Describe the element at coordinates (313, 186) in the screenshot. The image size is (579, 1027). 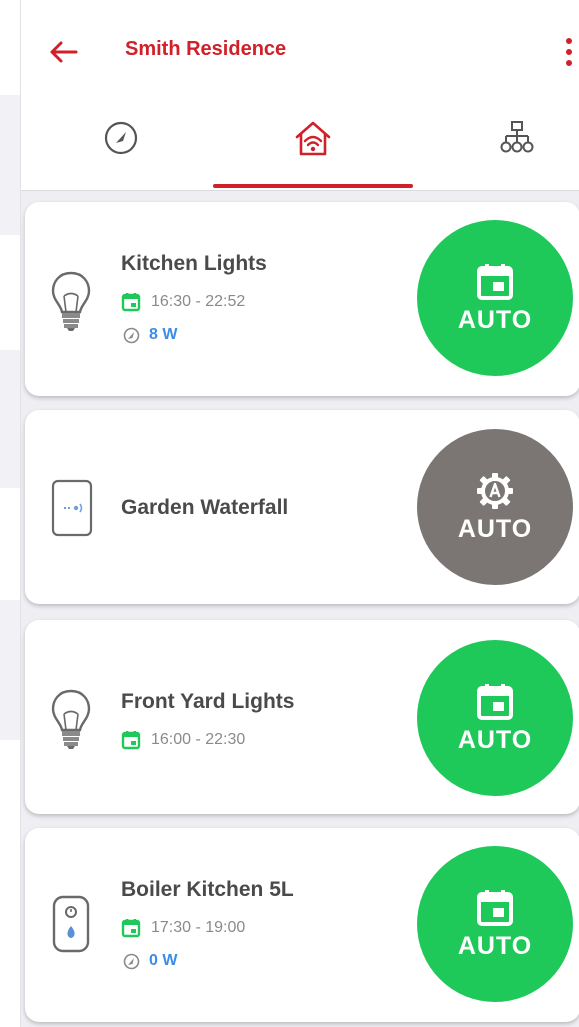
I see `active-tab-indicator` at that location.